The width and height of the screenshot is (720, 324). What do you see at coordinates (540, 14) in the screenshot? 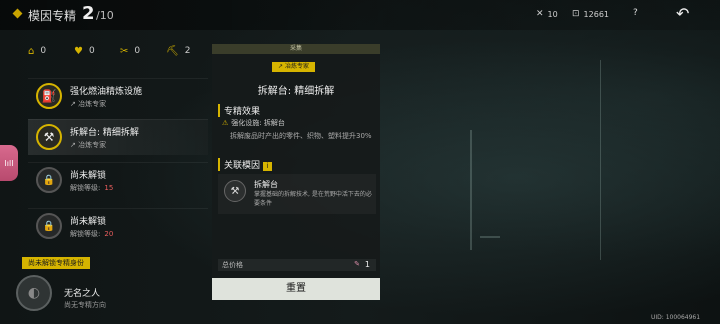
I see `cross-swords-icon: ✕` at bounding box center [540, 14].